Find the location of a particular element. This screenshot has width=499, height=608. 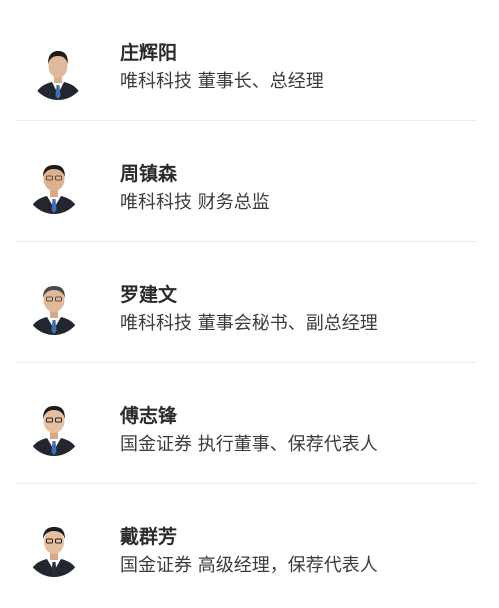

person-title: 唯科科技 董事会秘书、副总经理 is located at coordinates (249, 323).